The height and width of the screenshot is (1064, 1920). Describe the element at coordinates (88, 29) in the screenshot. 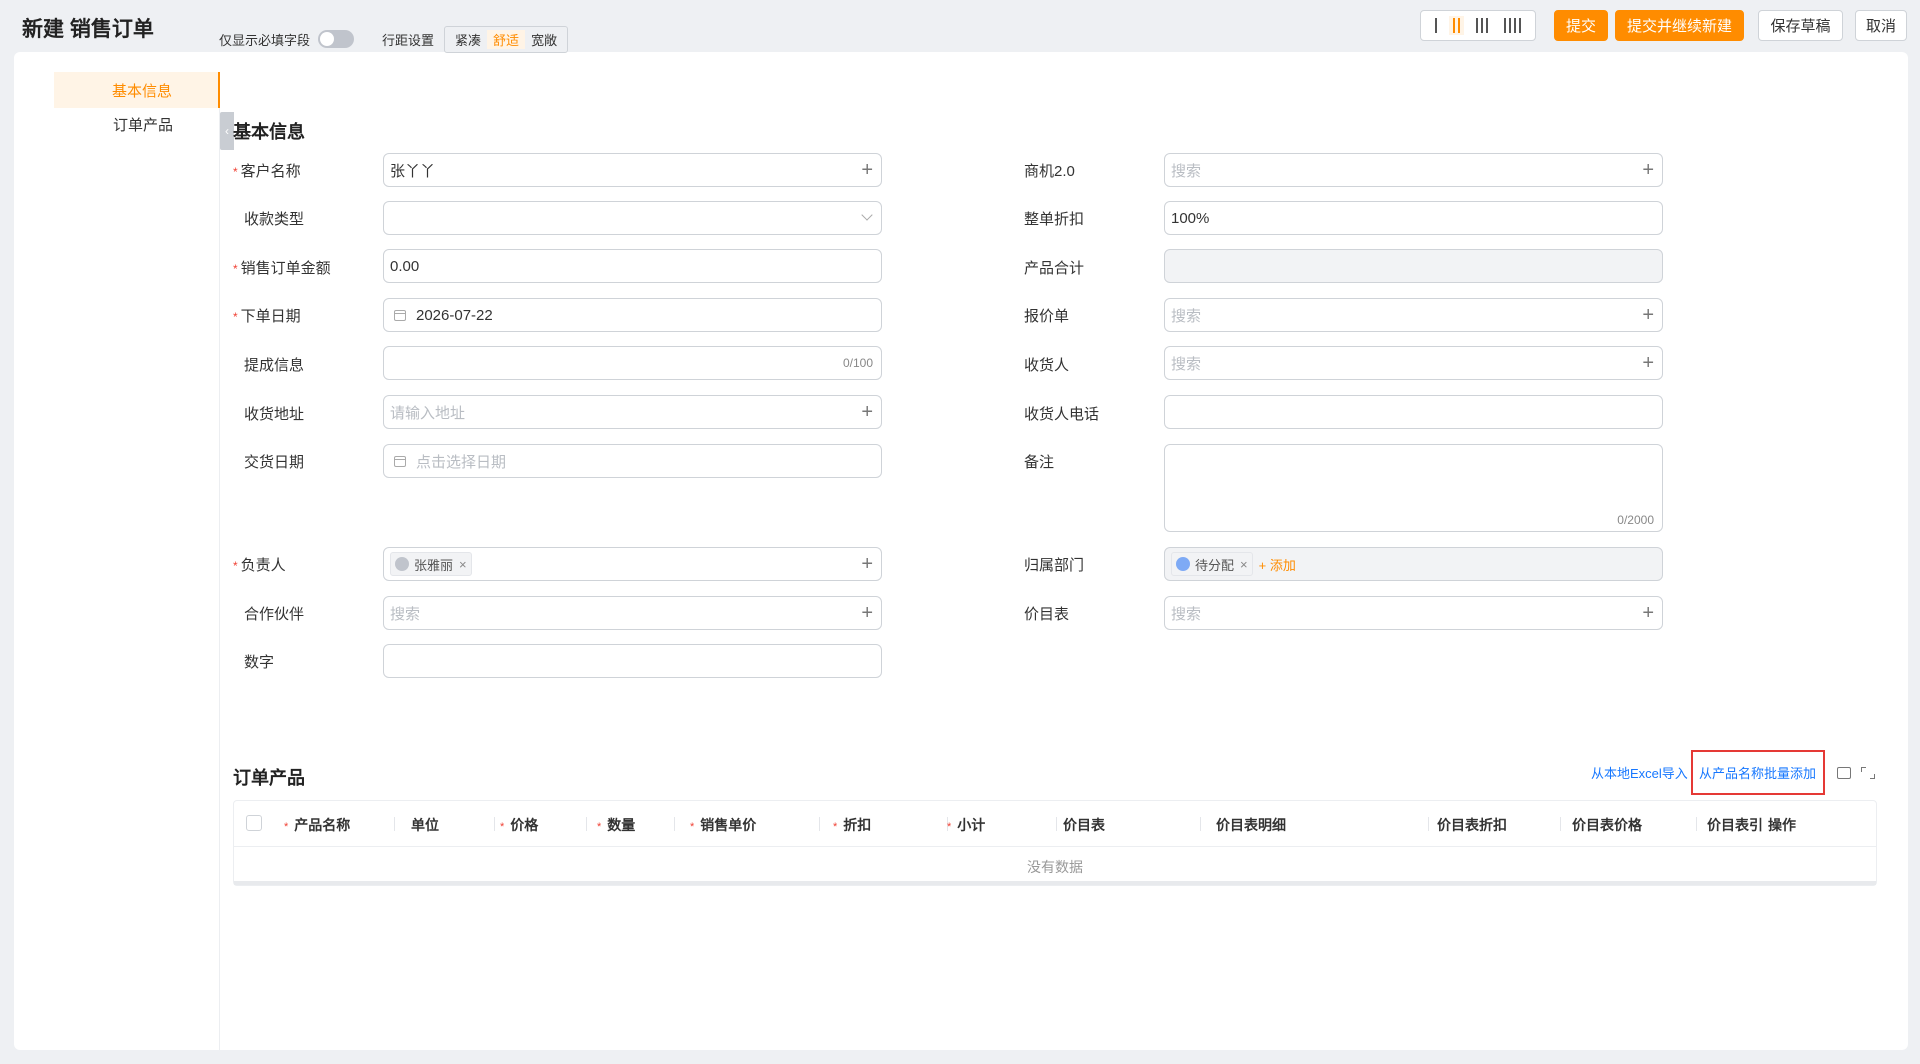

I see `page-title: 新建 销售订单` at that location.